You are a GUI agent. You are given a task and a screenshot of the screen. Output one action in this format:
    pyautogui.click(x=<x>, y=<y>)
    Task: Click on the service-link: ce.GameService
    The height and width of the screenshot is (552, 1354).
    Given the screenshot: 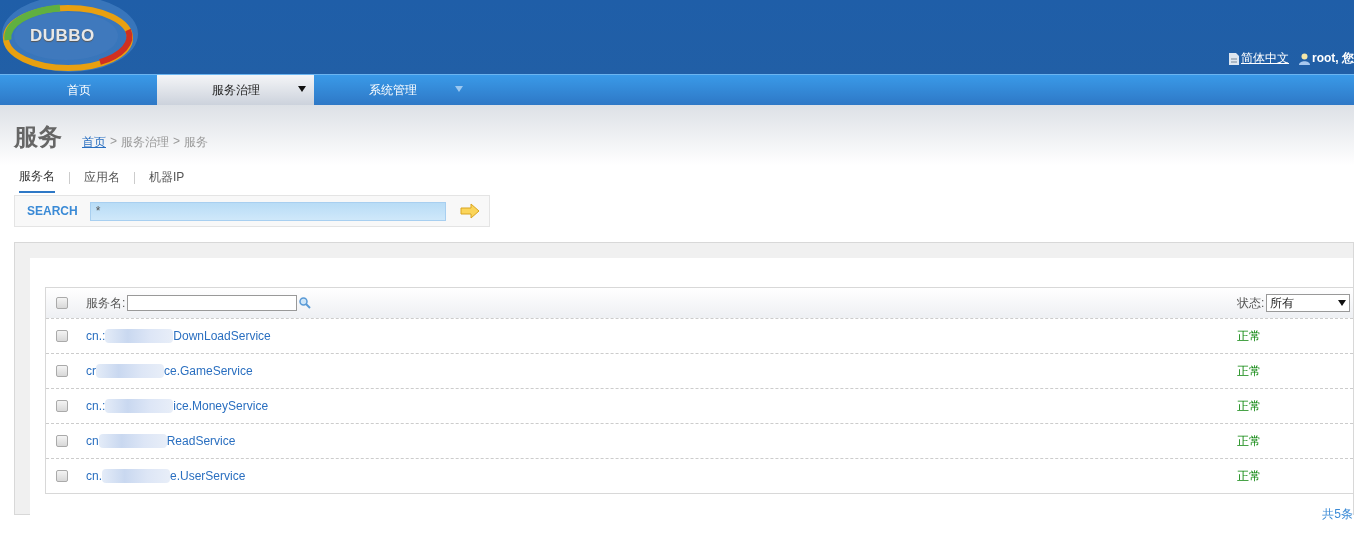 What is the action you would take?
    pyautogui.click(x=208, y=371)
    